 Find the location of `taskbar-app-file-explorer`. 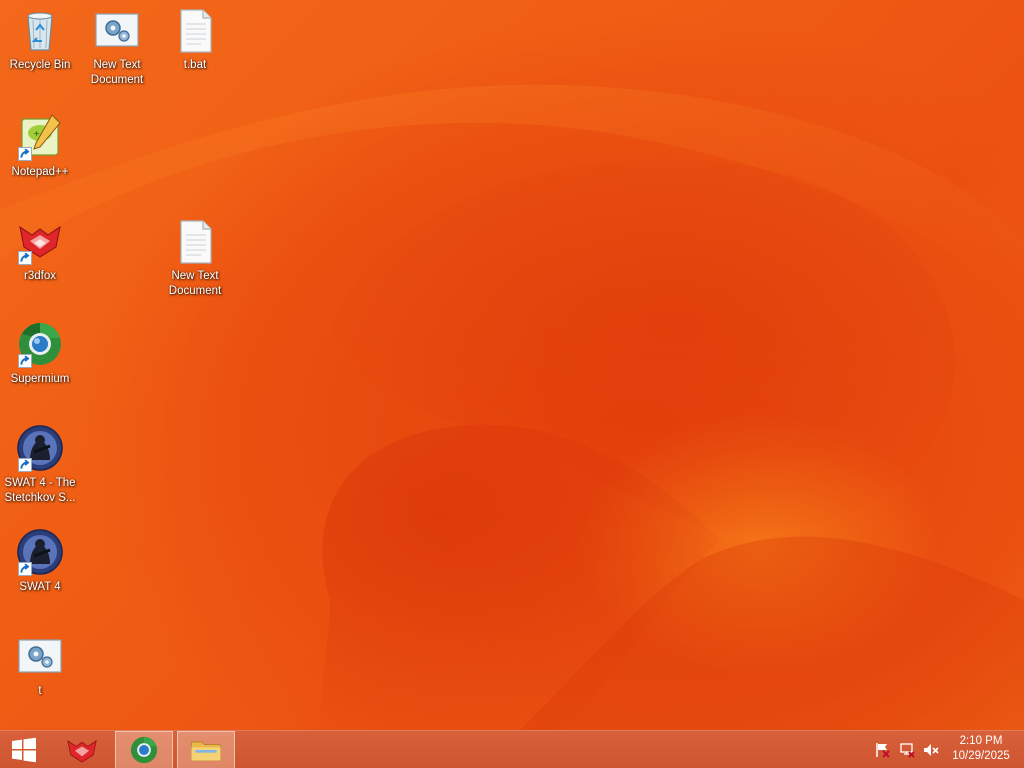

taskbar-app-file-explorer is located at coordinates (206, 749).